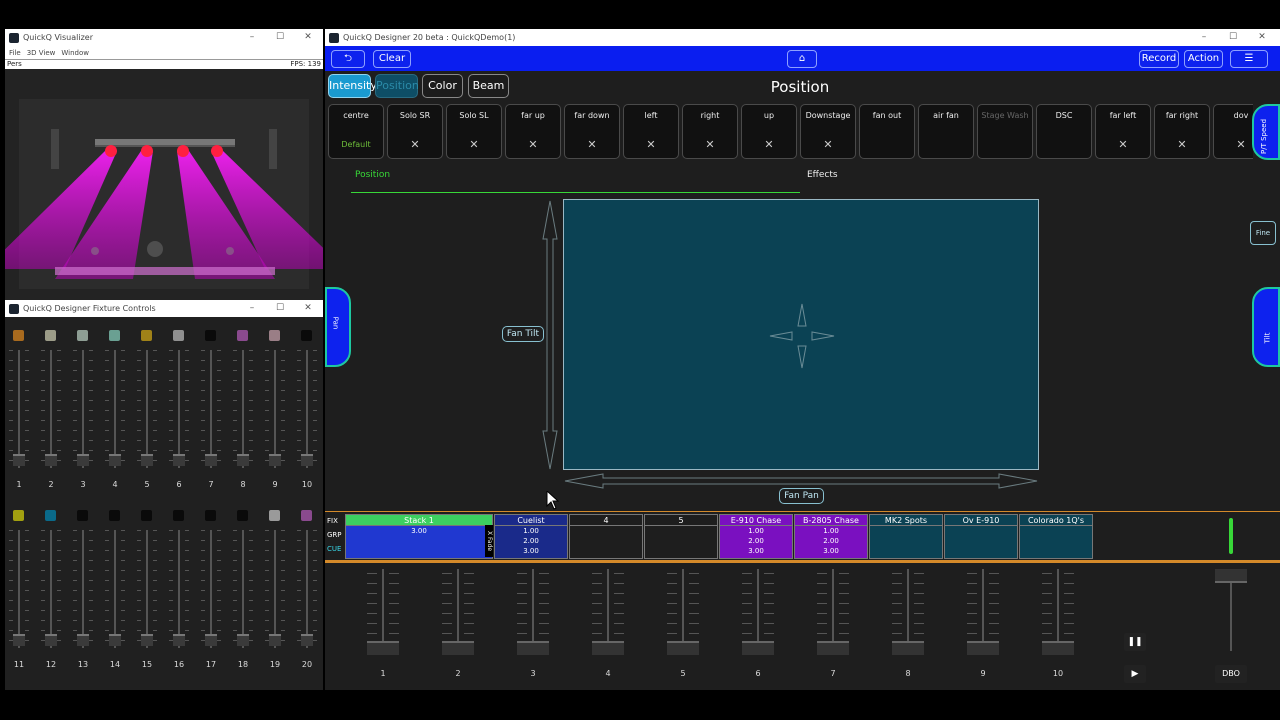  I want to click on fine-button: Fine, so click(1263, 233).